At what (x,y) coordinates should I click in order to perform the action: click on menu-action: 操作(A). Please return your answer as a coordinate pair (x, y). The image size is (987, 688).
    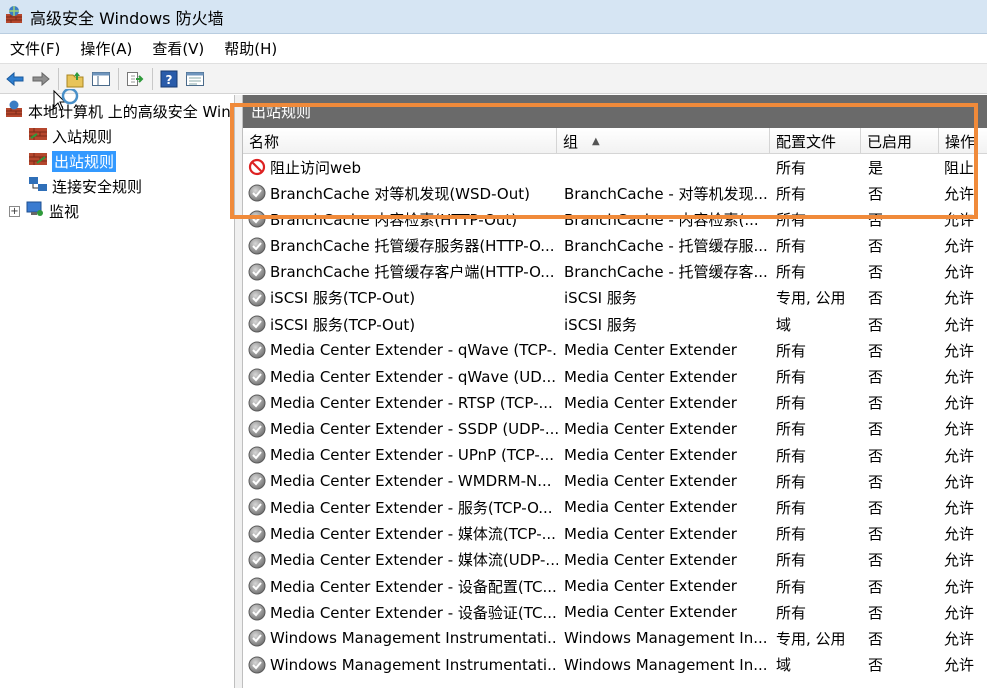
    Looking at the image, I should click on (106, 48).